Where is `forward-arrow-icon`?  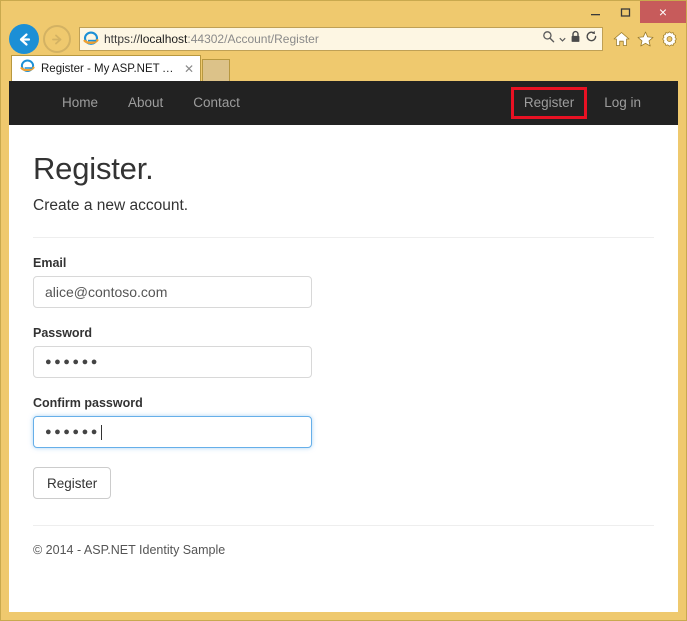
forward-arrow-icon is located at coordinates (56, 39).